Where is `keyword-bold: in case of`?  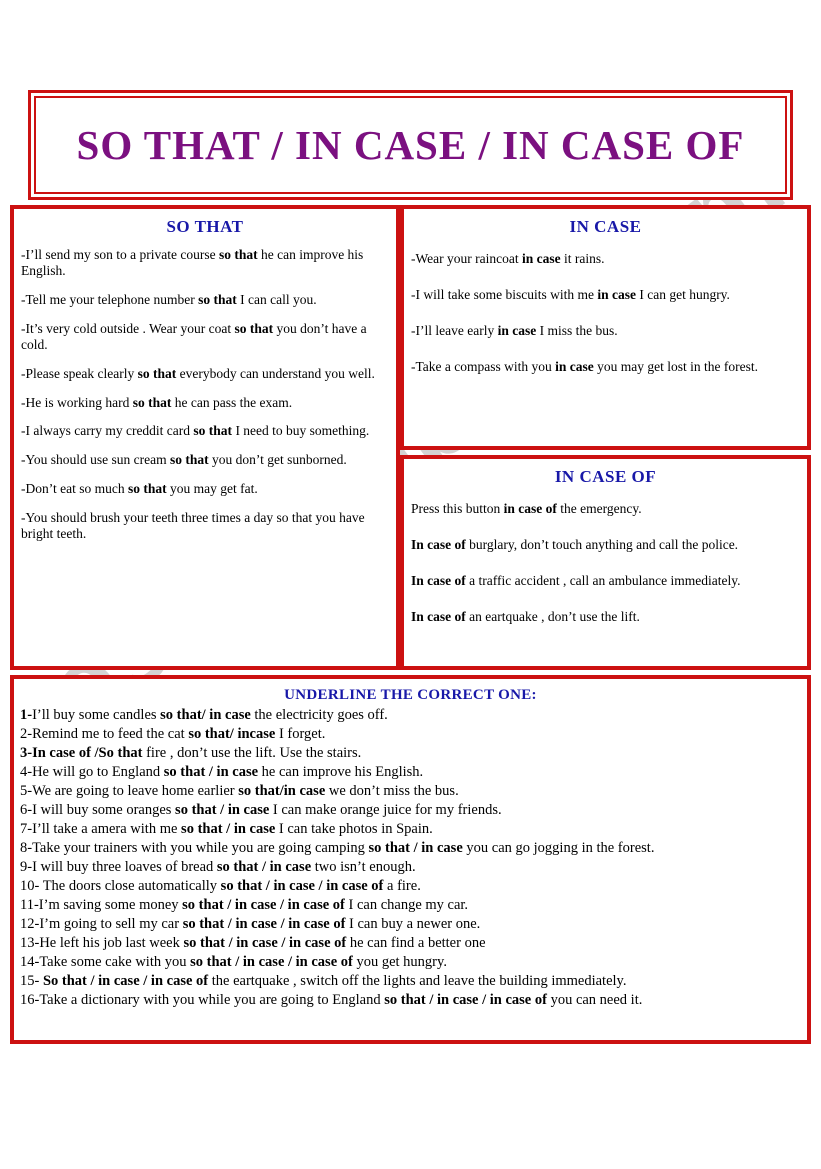 keyword-bold: in case of is located at coordinates (530, 508).